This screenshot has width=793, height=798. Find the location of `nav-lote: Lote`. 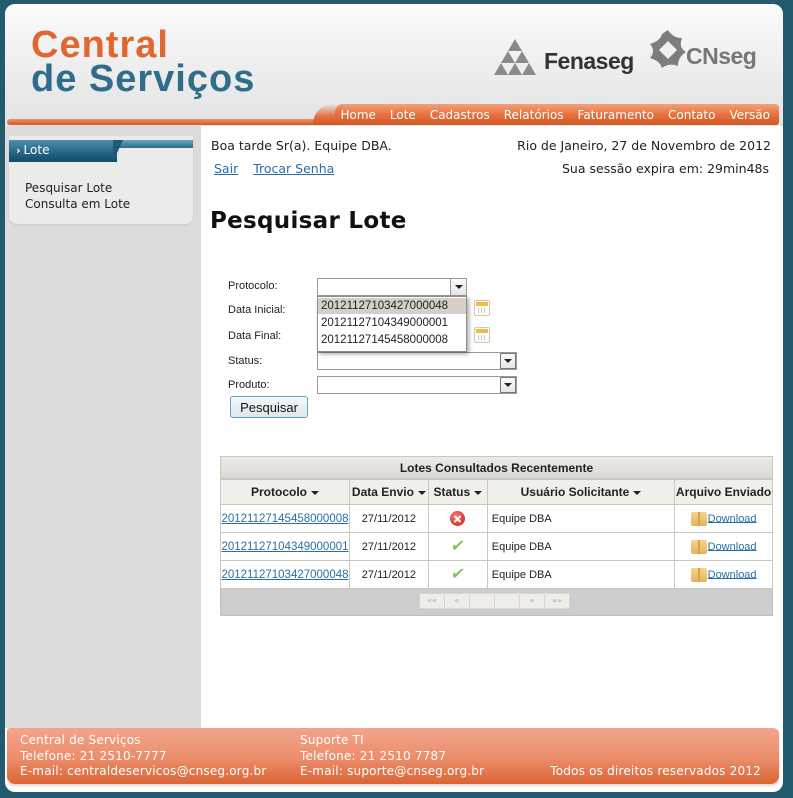

nav-lote: Lote is located at coordinates (403, 115).